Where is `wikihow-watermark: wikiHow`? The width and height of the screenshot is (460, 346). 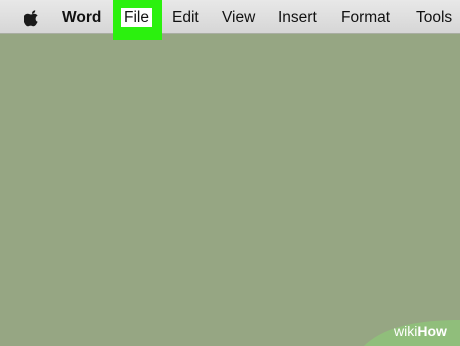
wikihow-watermark: wikiHow is located at coordinates (412, 331).